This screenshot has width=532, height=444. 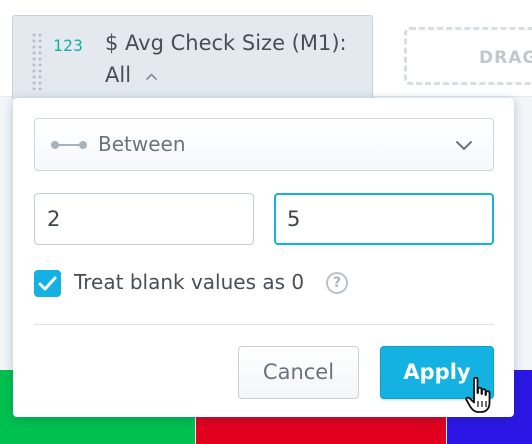 What do you see at coordinates (478, 394) in the screenshot?
I see `hand-cursor-icon` at bounding box center [478, 394].